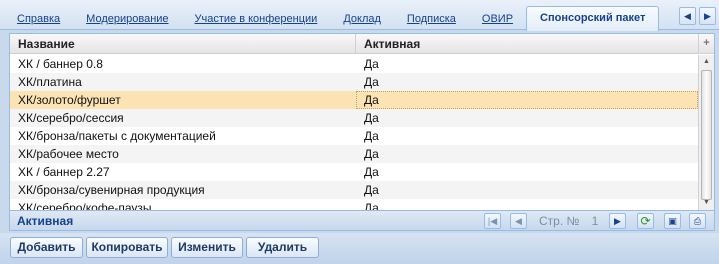 Image resolution: width=719 pixels, height=264 pixels. I want to click on next-page-icon: ▶, so click(617, 221).